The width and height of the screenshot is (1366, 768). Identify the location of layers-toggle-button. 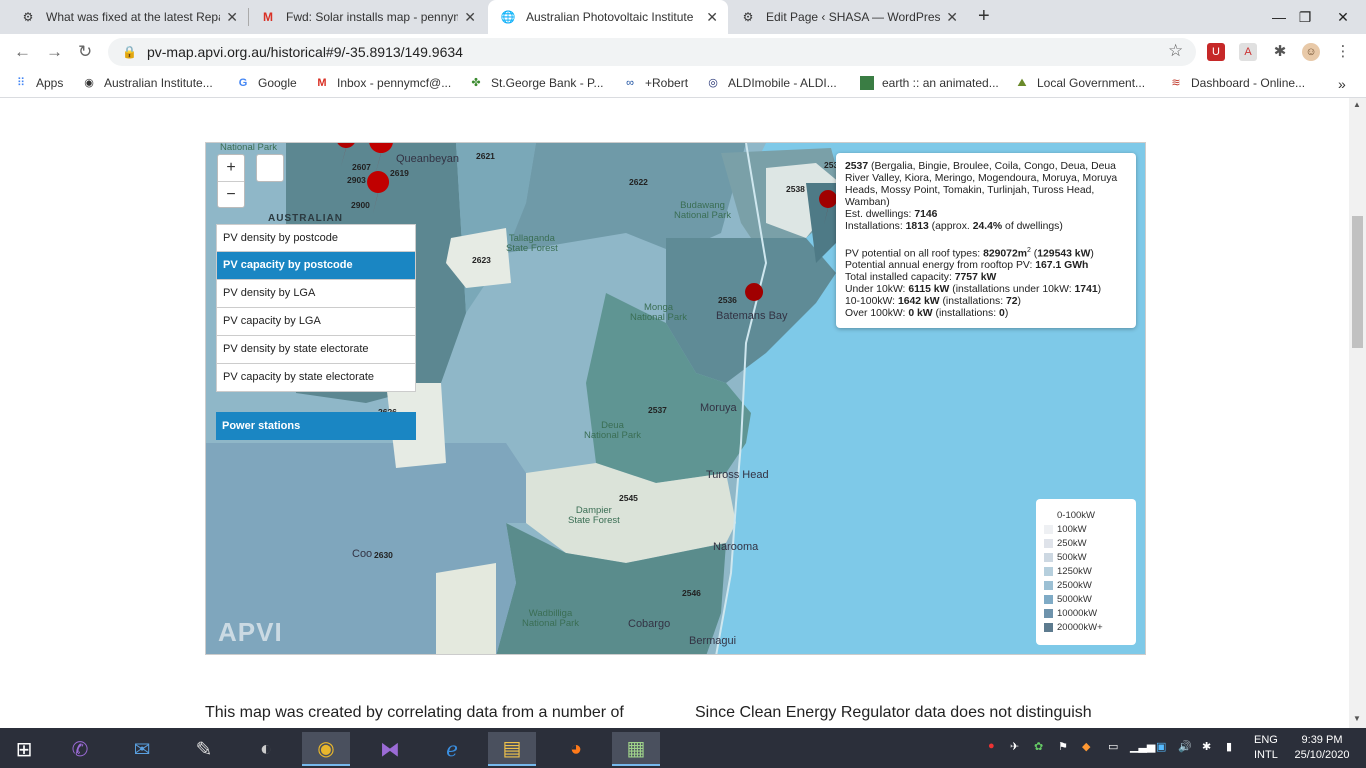
(270, 168).